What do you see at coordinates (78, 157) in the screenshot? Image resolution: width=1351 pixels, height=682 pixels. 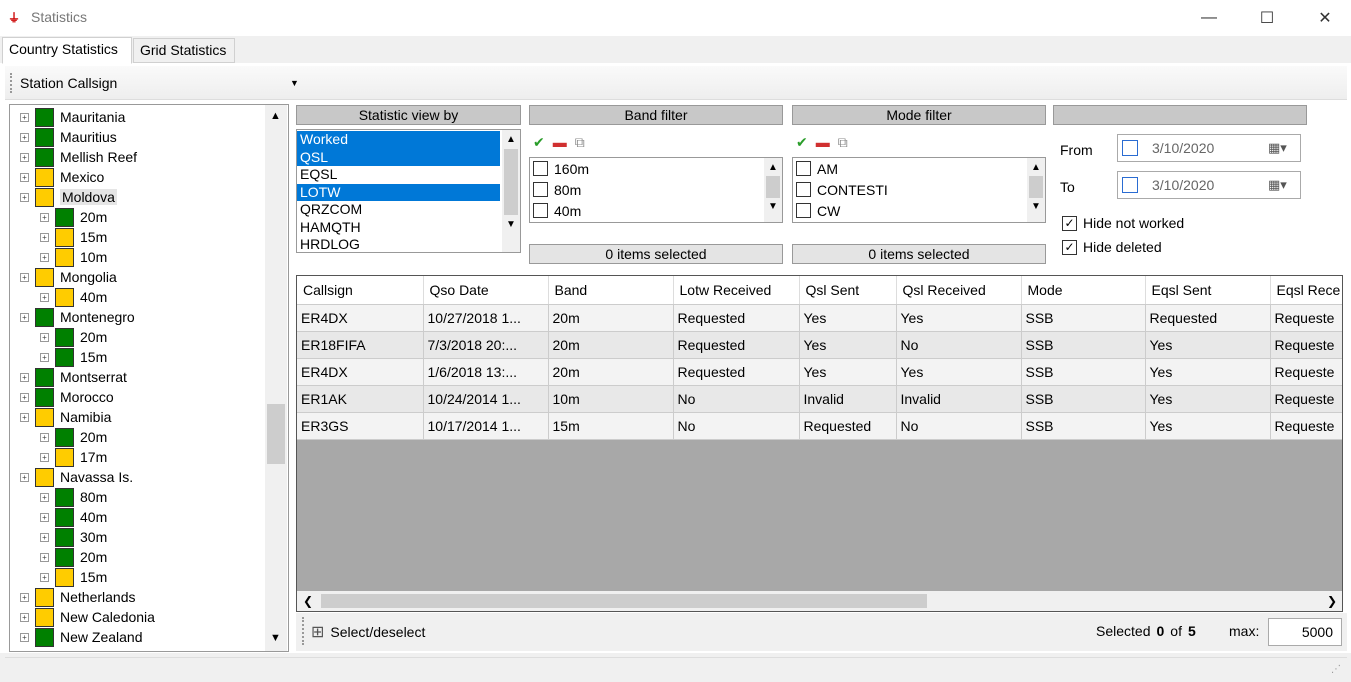 I see `tree-item: + Mellish Reef` at bounding box center [78, 157].